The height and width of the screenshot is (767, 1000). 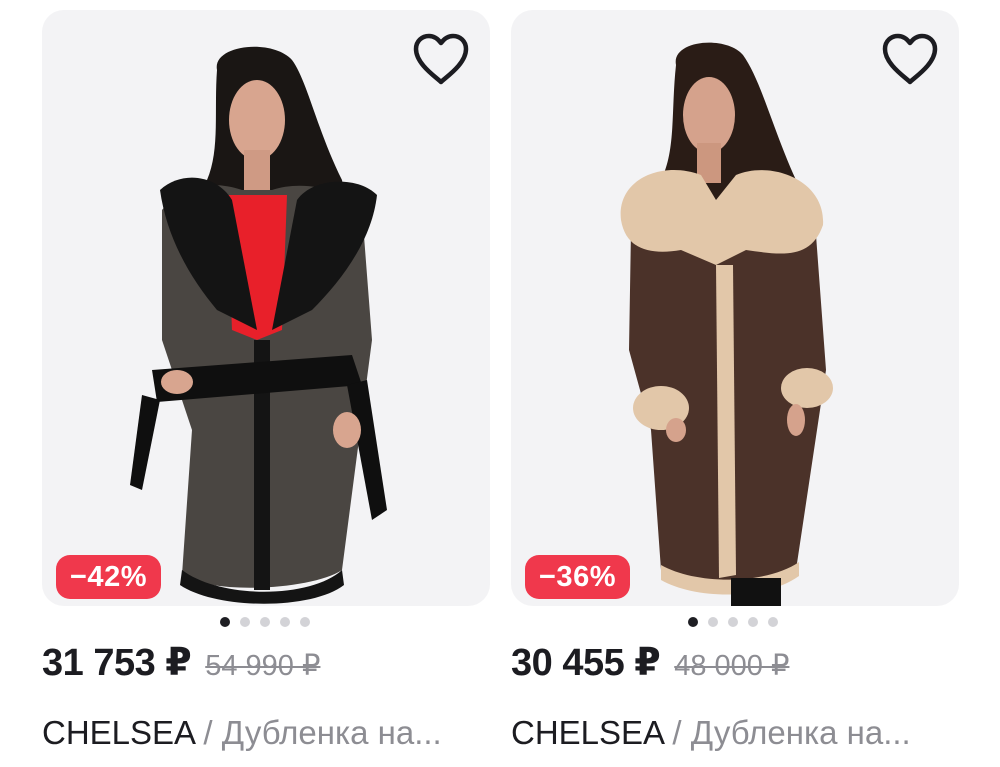 I want to click on discount-badge: −42%, so click(x=108, y=577).